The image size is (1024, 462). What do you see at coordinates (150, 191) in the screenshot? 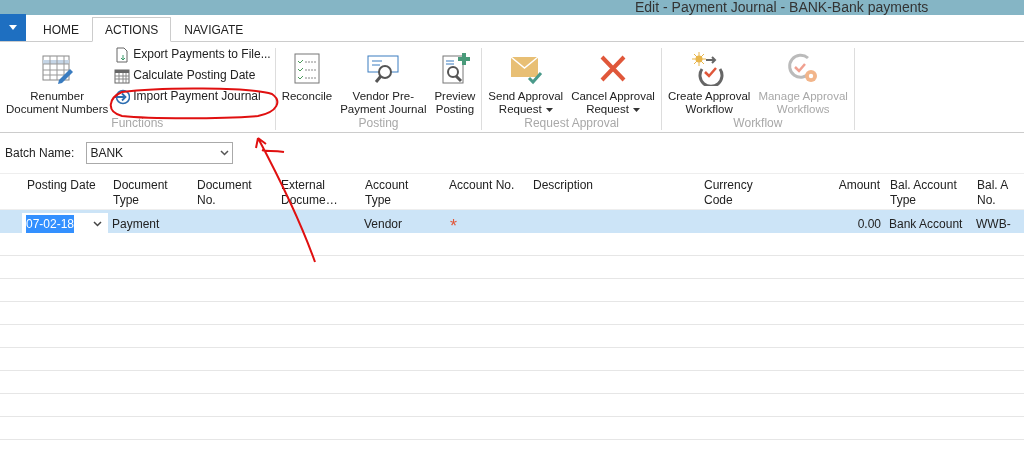
I see `column-header: Document Type` at bounding box center [150, 191].